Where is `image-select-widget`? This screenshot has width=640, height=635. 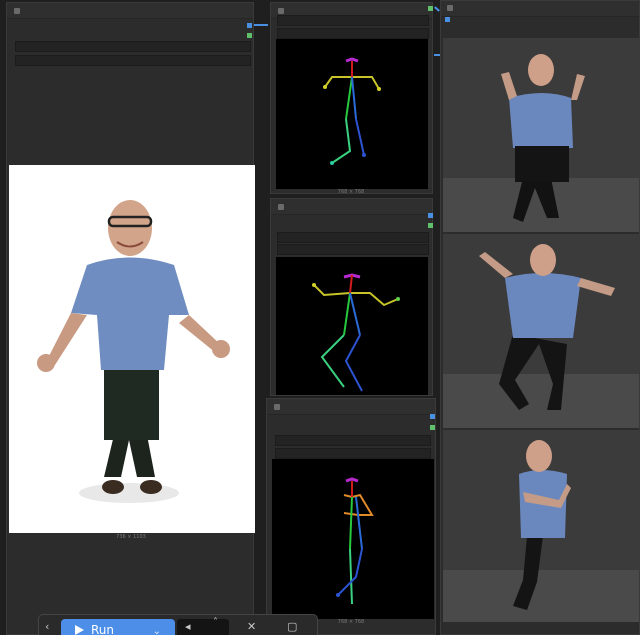
image-select-widget is located at coordinates (133, 46).